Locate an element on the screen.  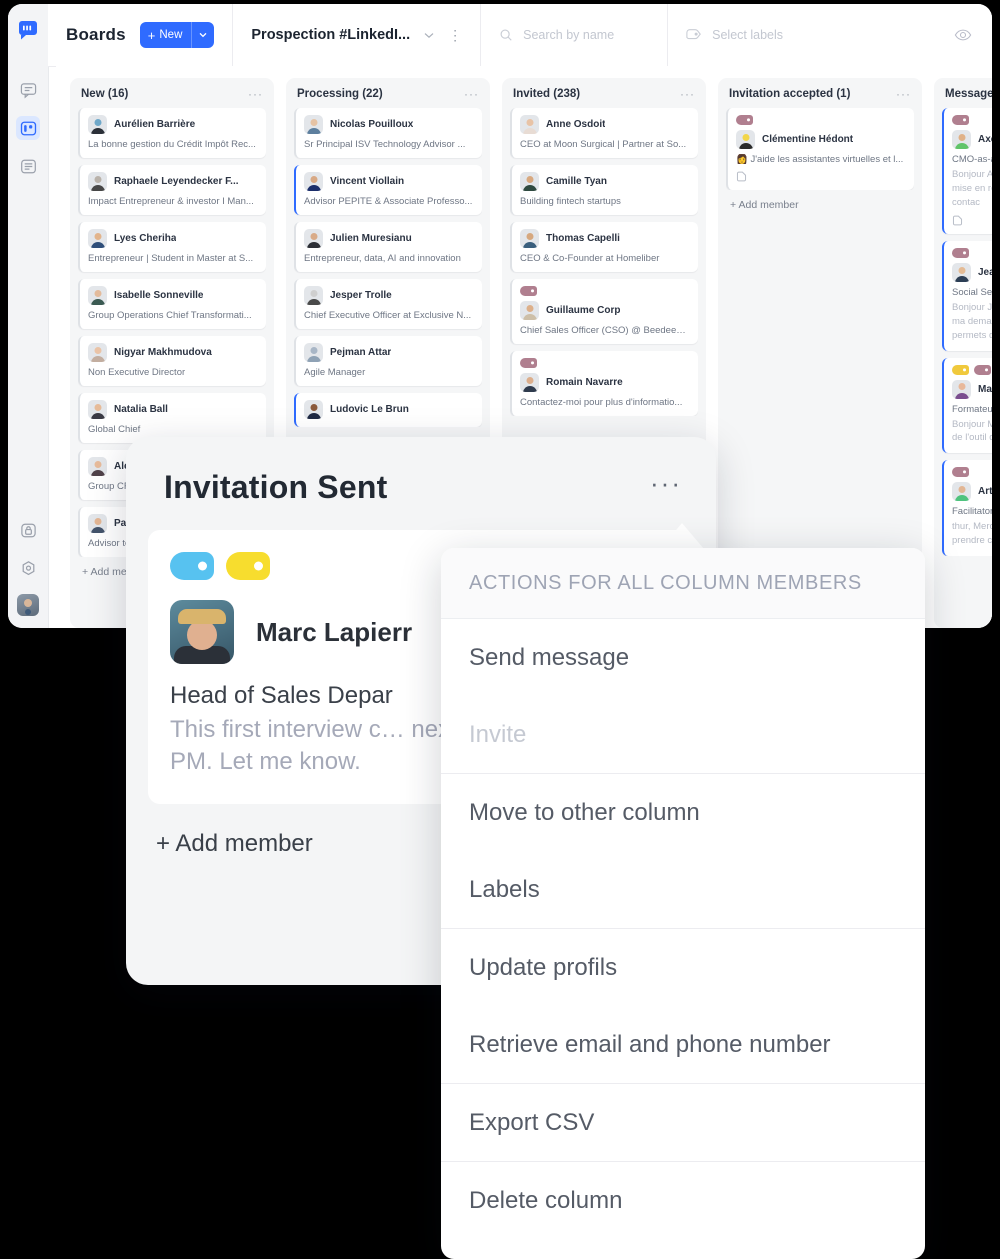
column-title: New (16) is located at coordinates (105, 94).